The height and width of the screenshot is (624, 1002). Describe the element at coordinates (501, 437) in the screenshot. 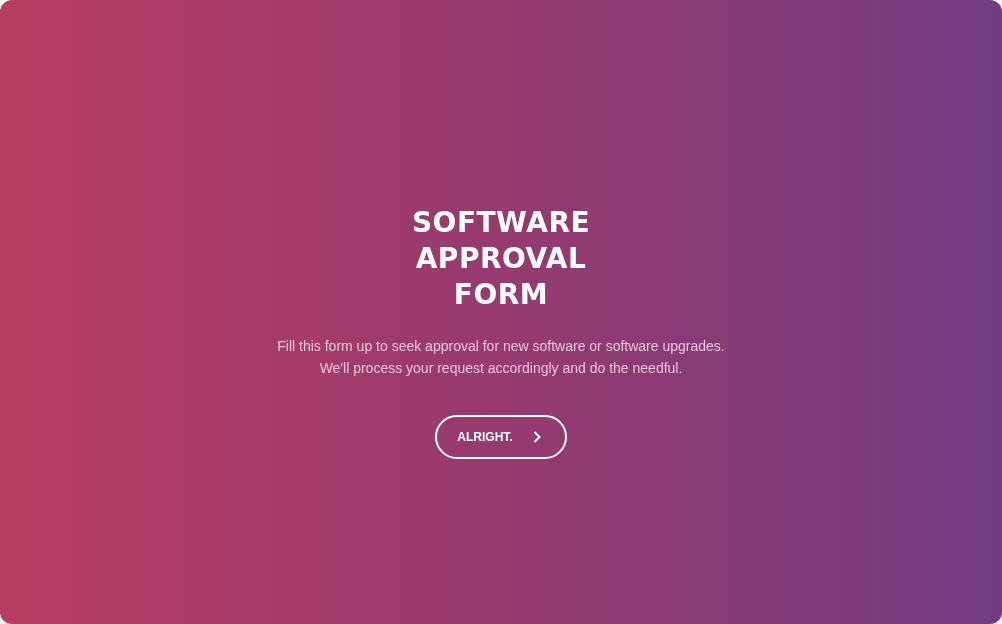

I see `alright-button: ALRIGHT.` at that location.